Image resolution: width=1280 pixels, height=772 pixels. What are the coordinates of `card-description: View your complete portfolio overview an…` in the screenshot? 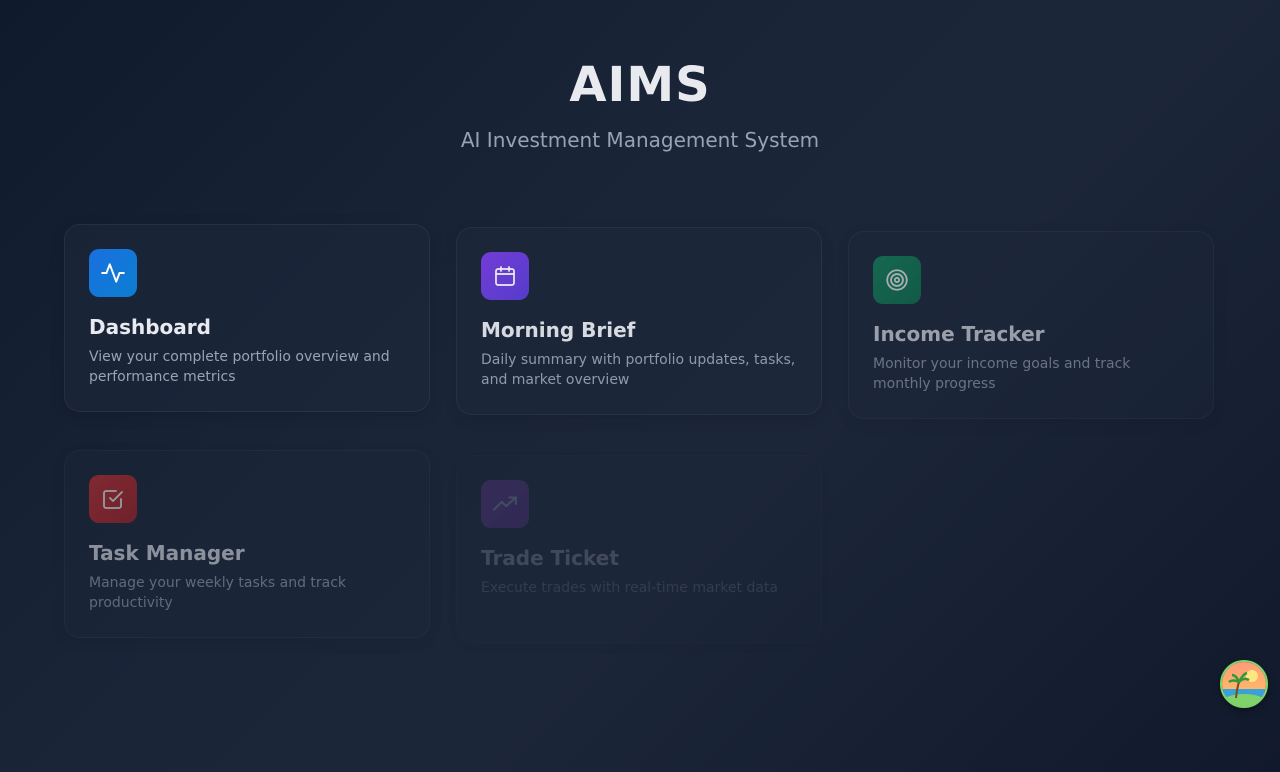 It's located at (239, 367).